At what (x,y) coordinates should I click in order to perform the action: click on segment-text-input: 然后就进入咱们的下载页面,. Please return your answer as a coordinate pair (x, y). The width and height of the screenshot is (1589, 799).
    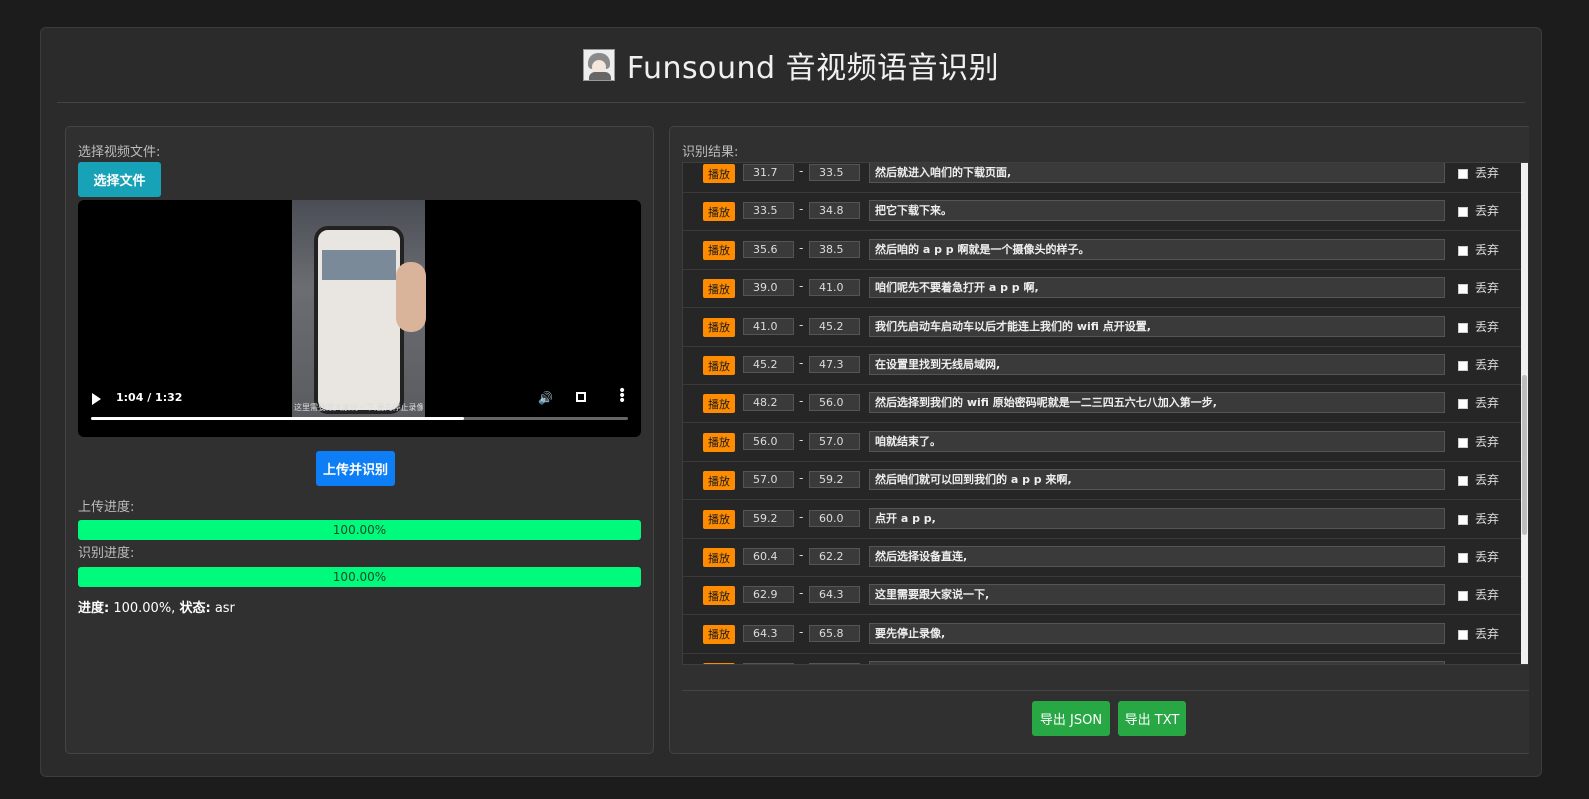
    Looking at the image, I should click on (1157, 173).